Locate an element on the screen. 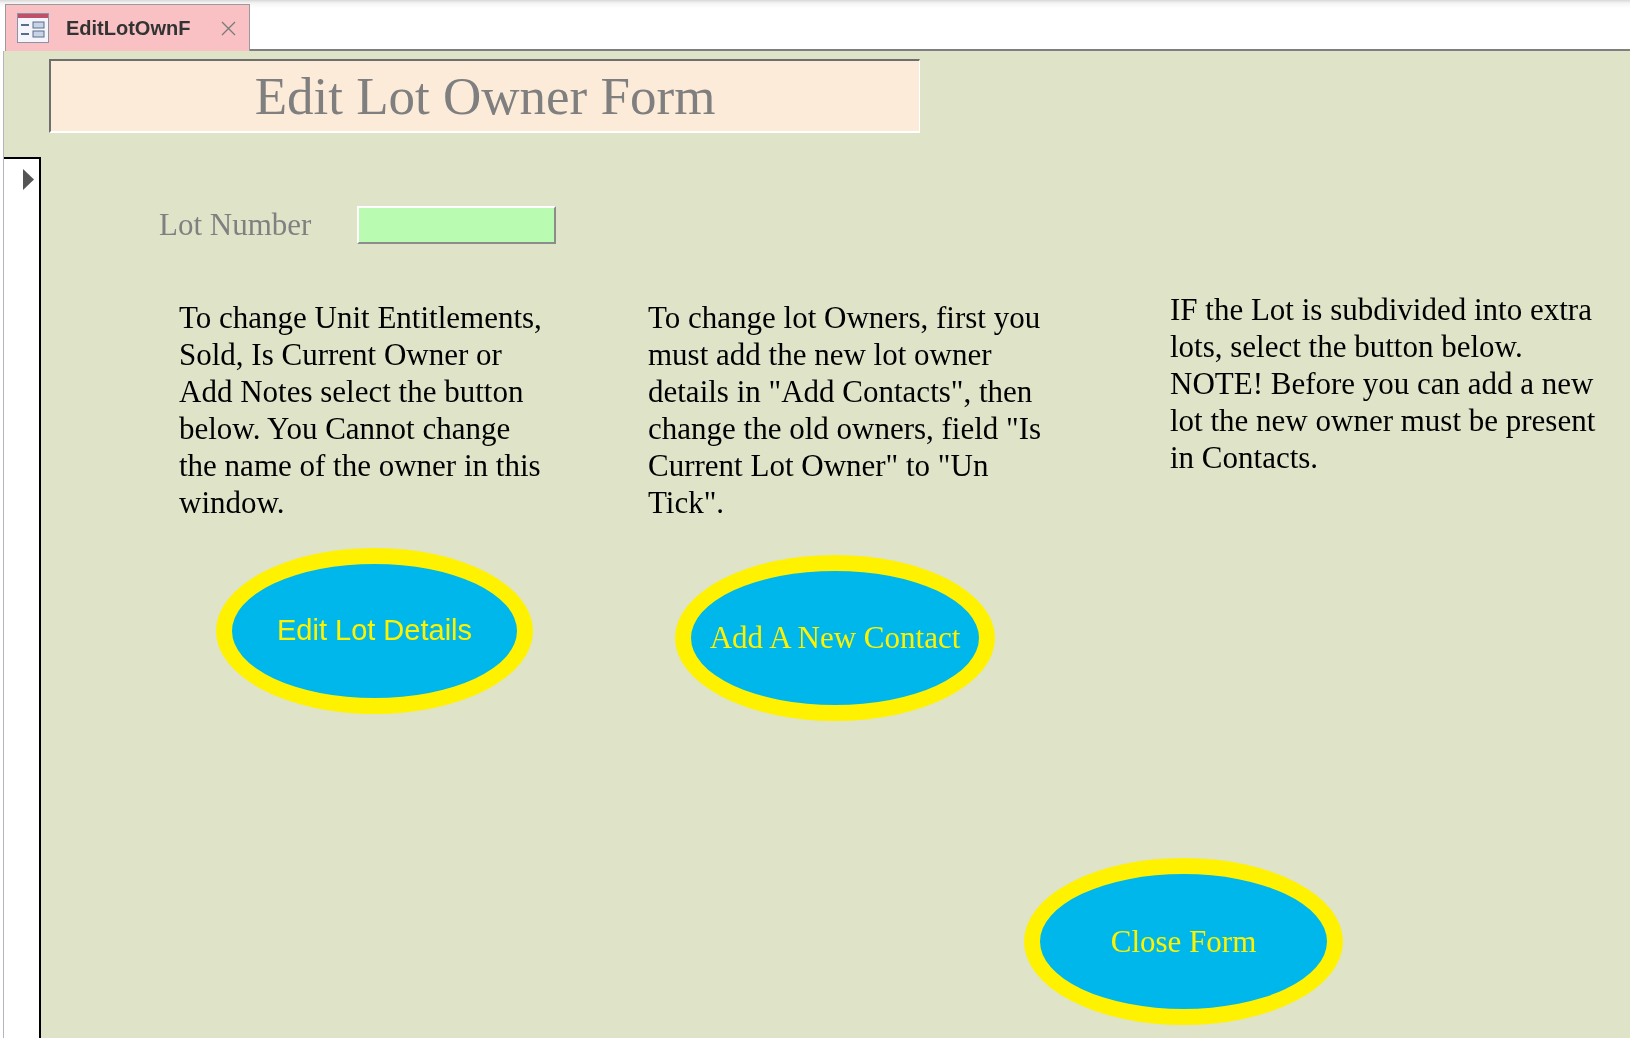  form-icon is located at coordinates (33, 28).